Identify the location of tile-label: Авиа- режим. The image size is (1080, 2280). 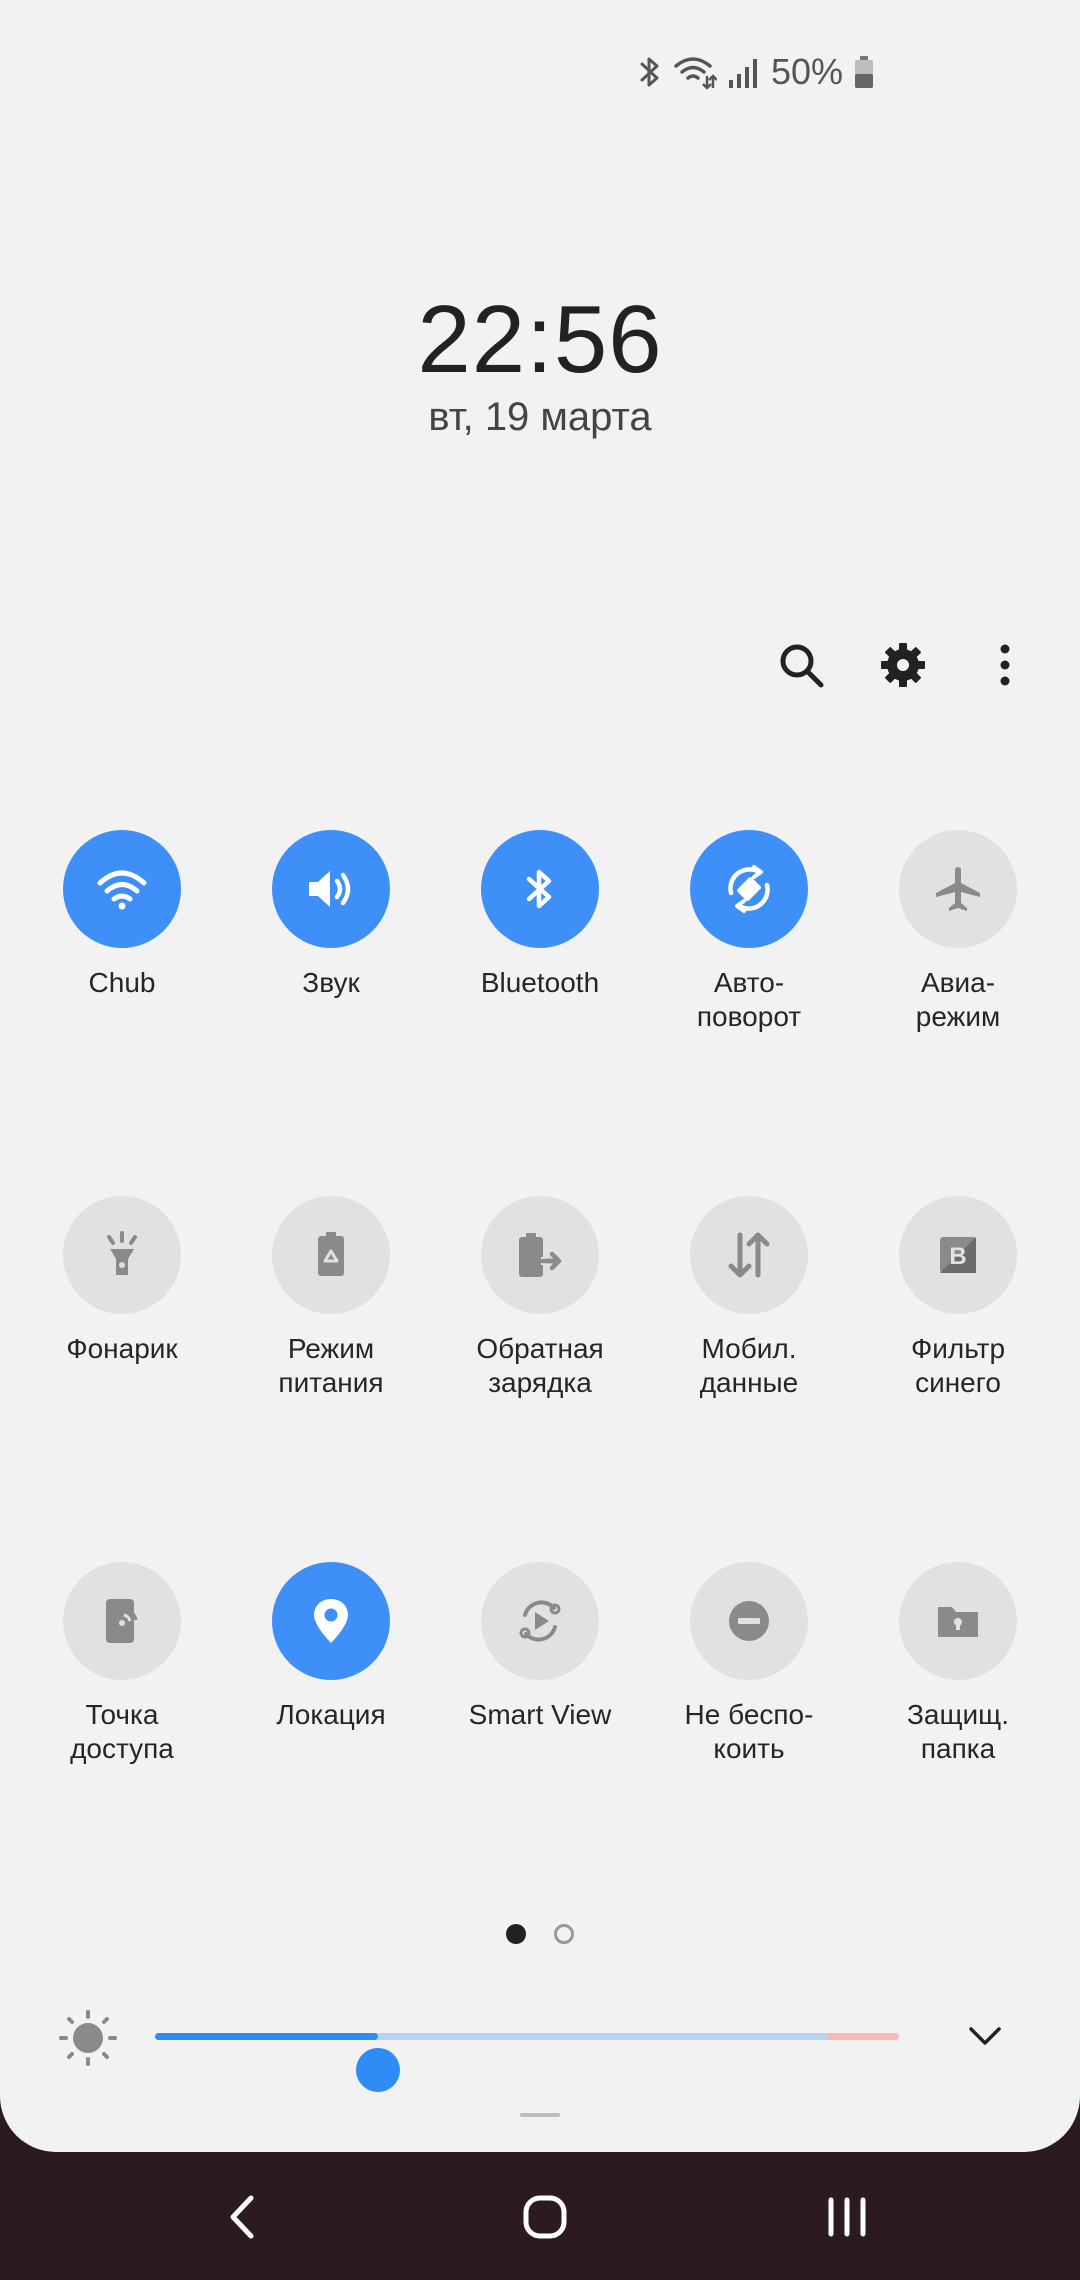
(958, 999).